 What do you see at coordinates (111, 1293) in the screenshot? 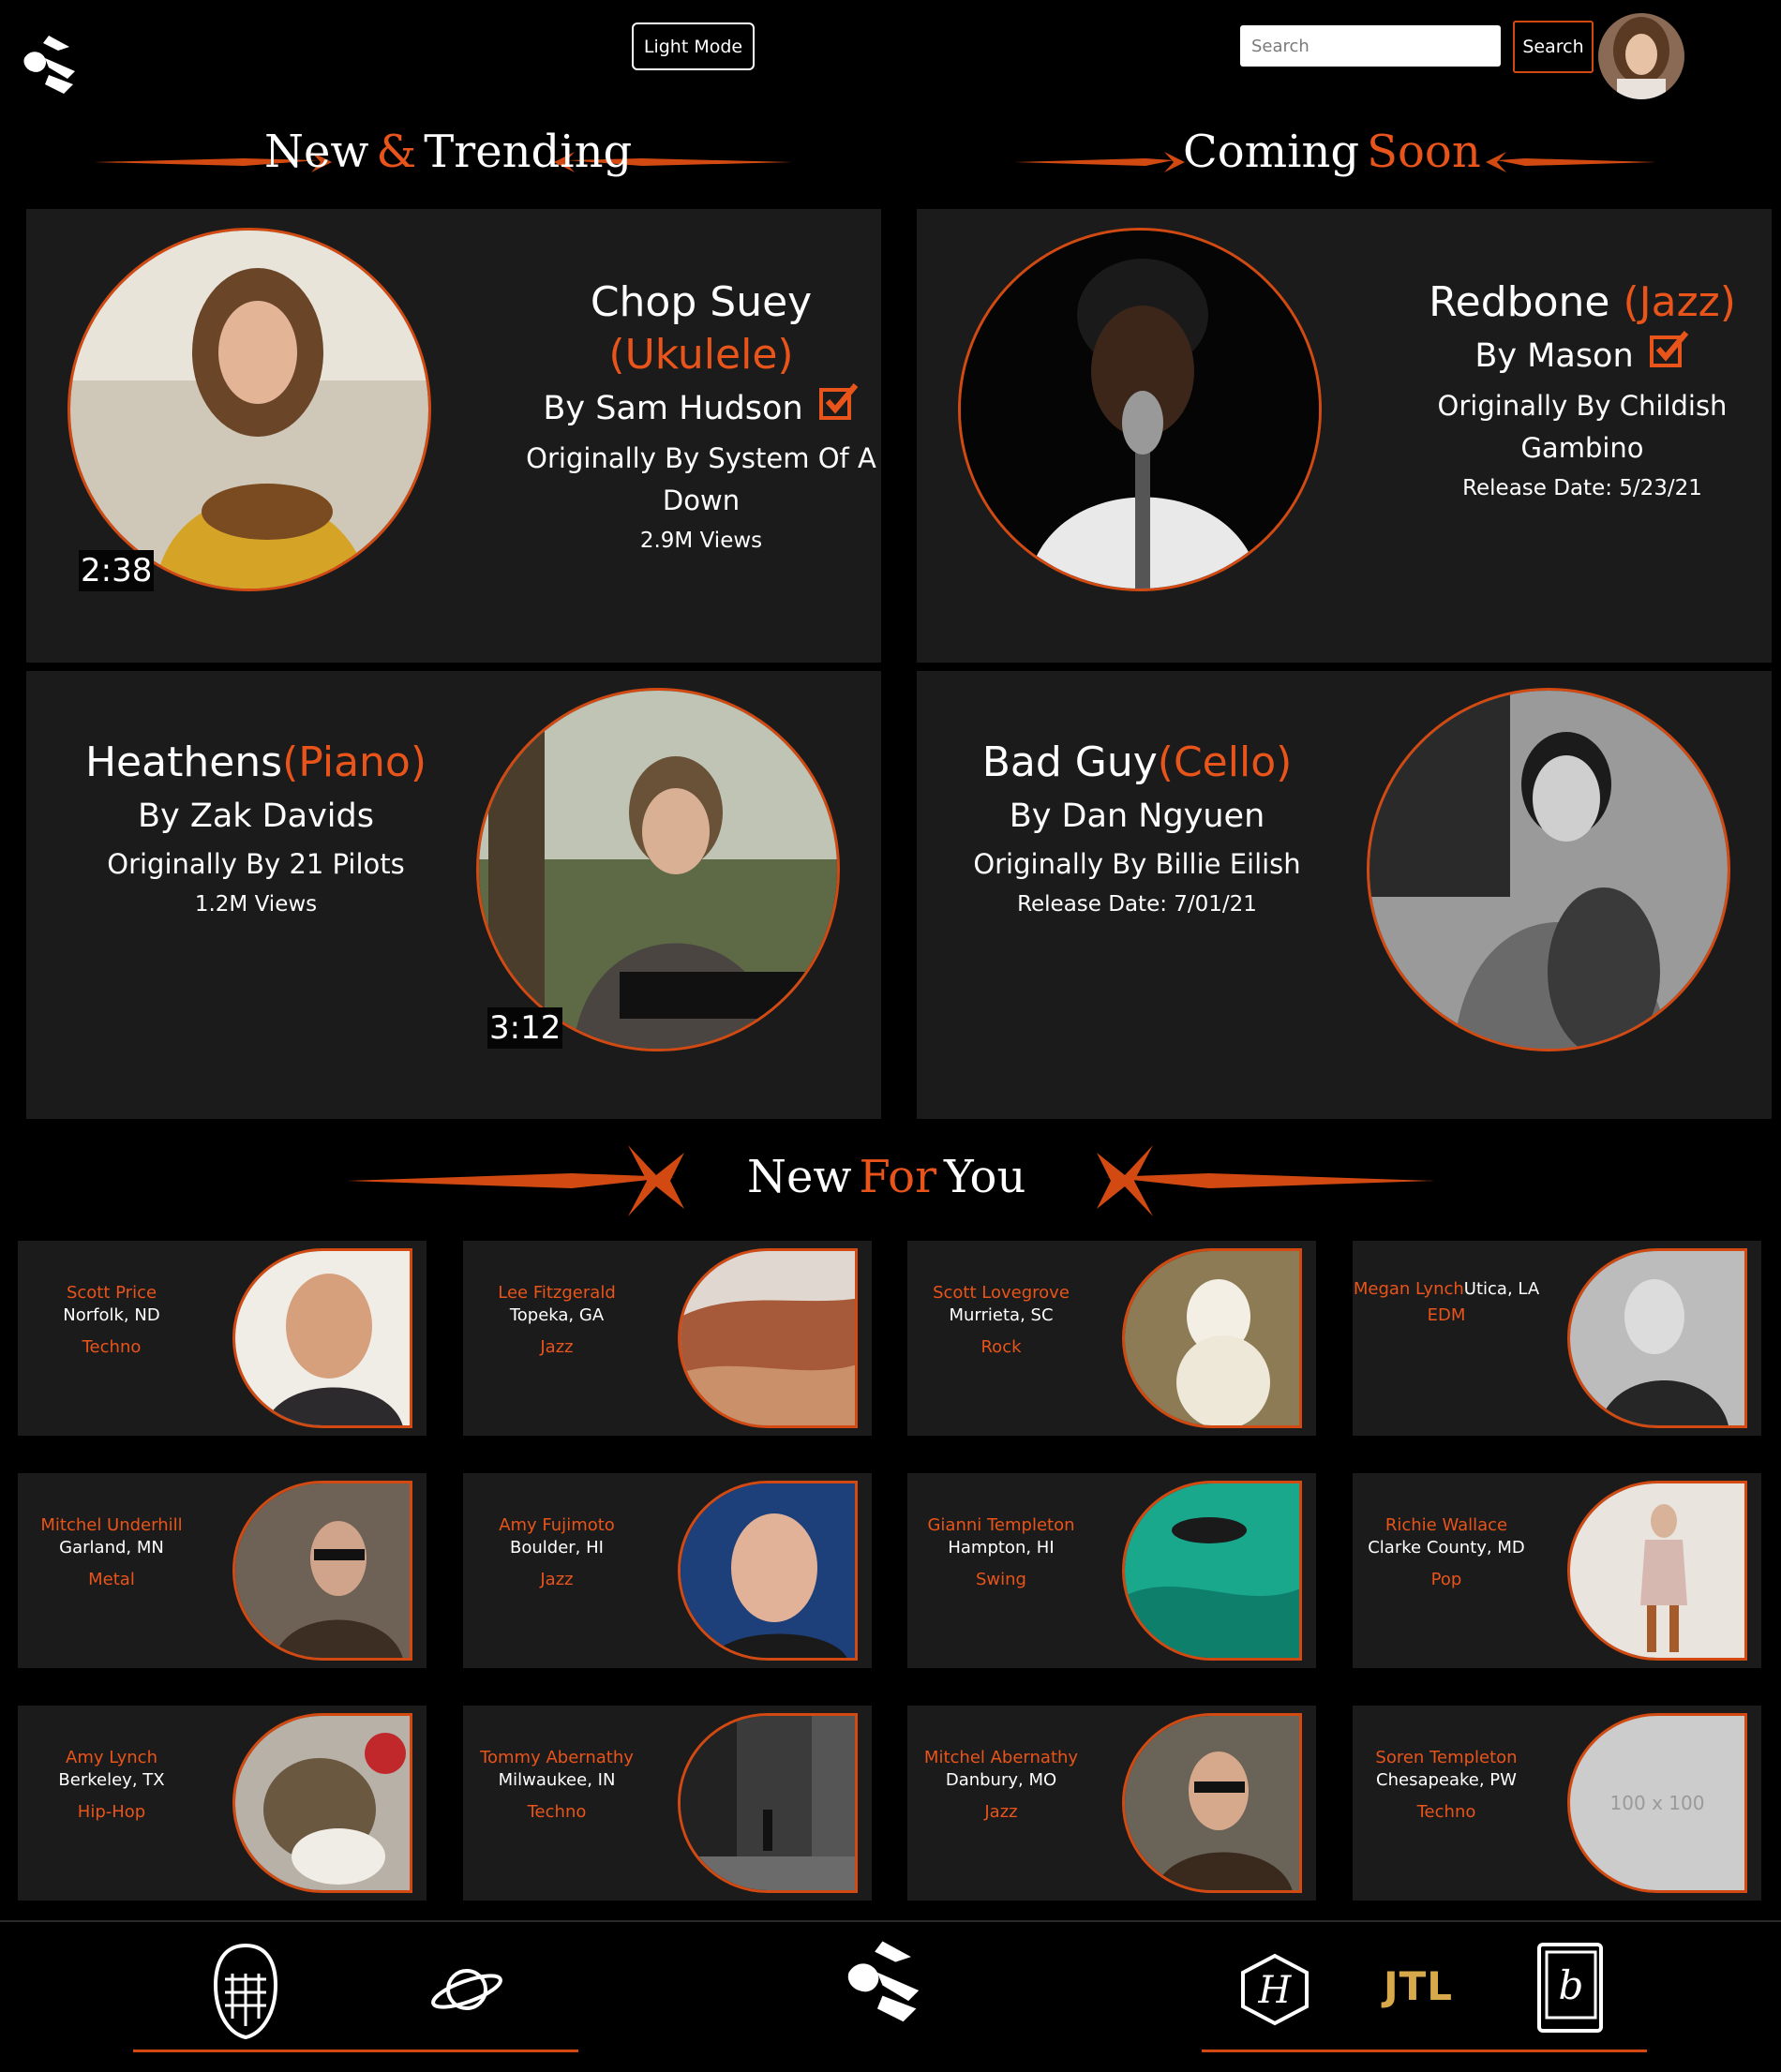
I see `artist-name: Scott Price` at bounding box center [111, 1293].